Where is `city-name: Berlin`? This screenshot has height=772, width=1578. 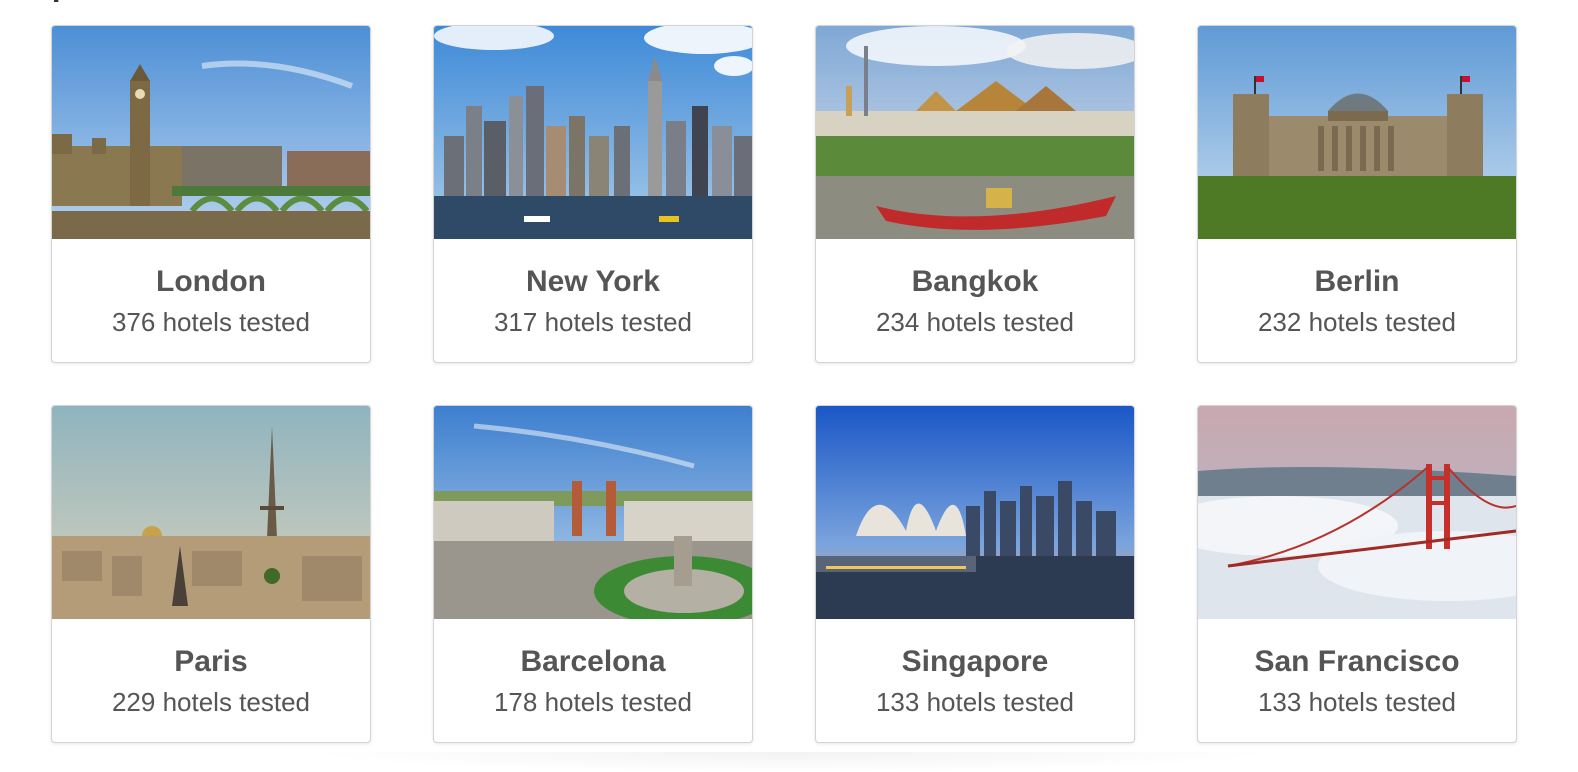 city-name: Berlin is located at coordinates (1357, 281).